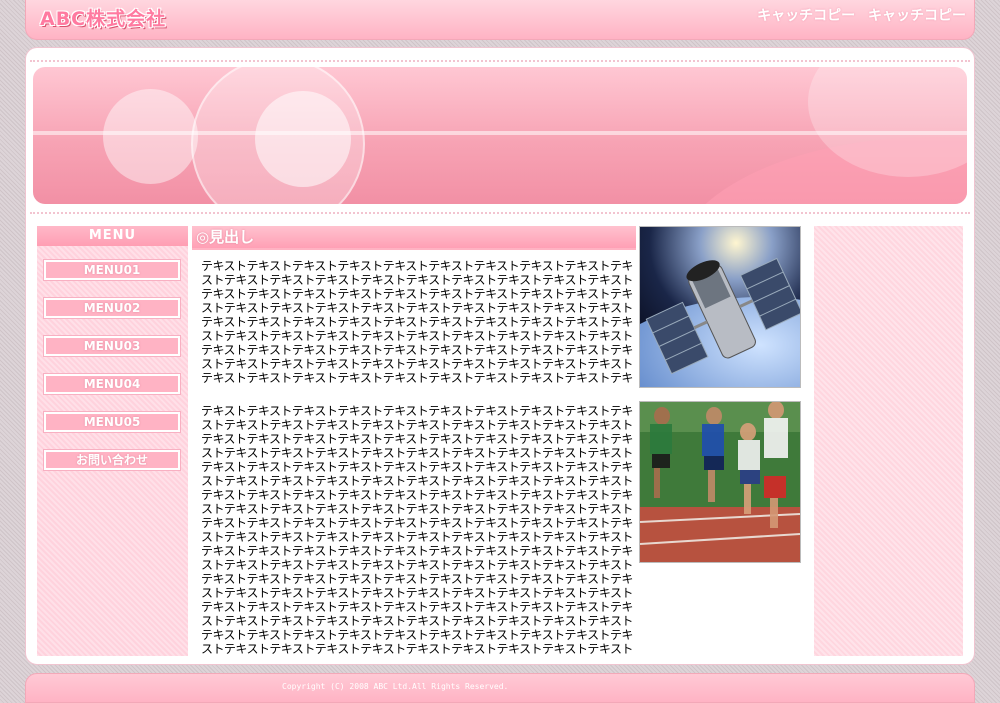 This screenshot has width=1000, height=703. What do you see at coordinates (500, 133) in the screenshot?
I see `banner-stripe` at bounding box center [500, 133].